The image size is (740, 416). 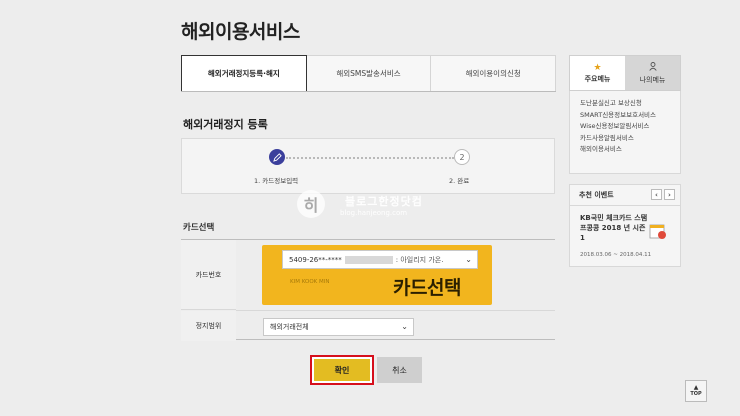 I want to click on sidebar-tab-label: 주요메뉴, so click(x=597, y=78).